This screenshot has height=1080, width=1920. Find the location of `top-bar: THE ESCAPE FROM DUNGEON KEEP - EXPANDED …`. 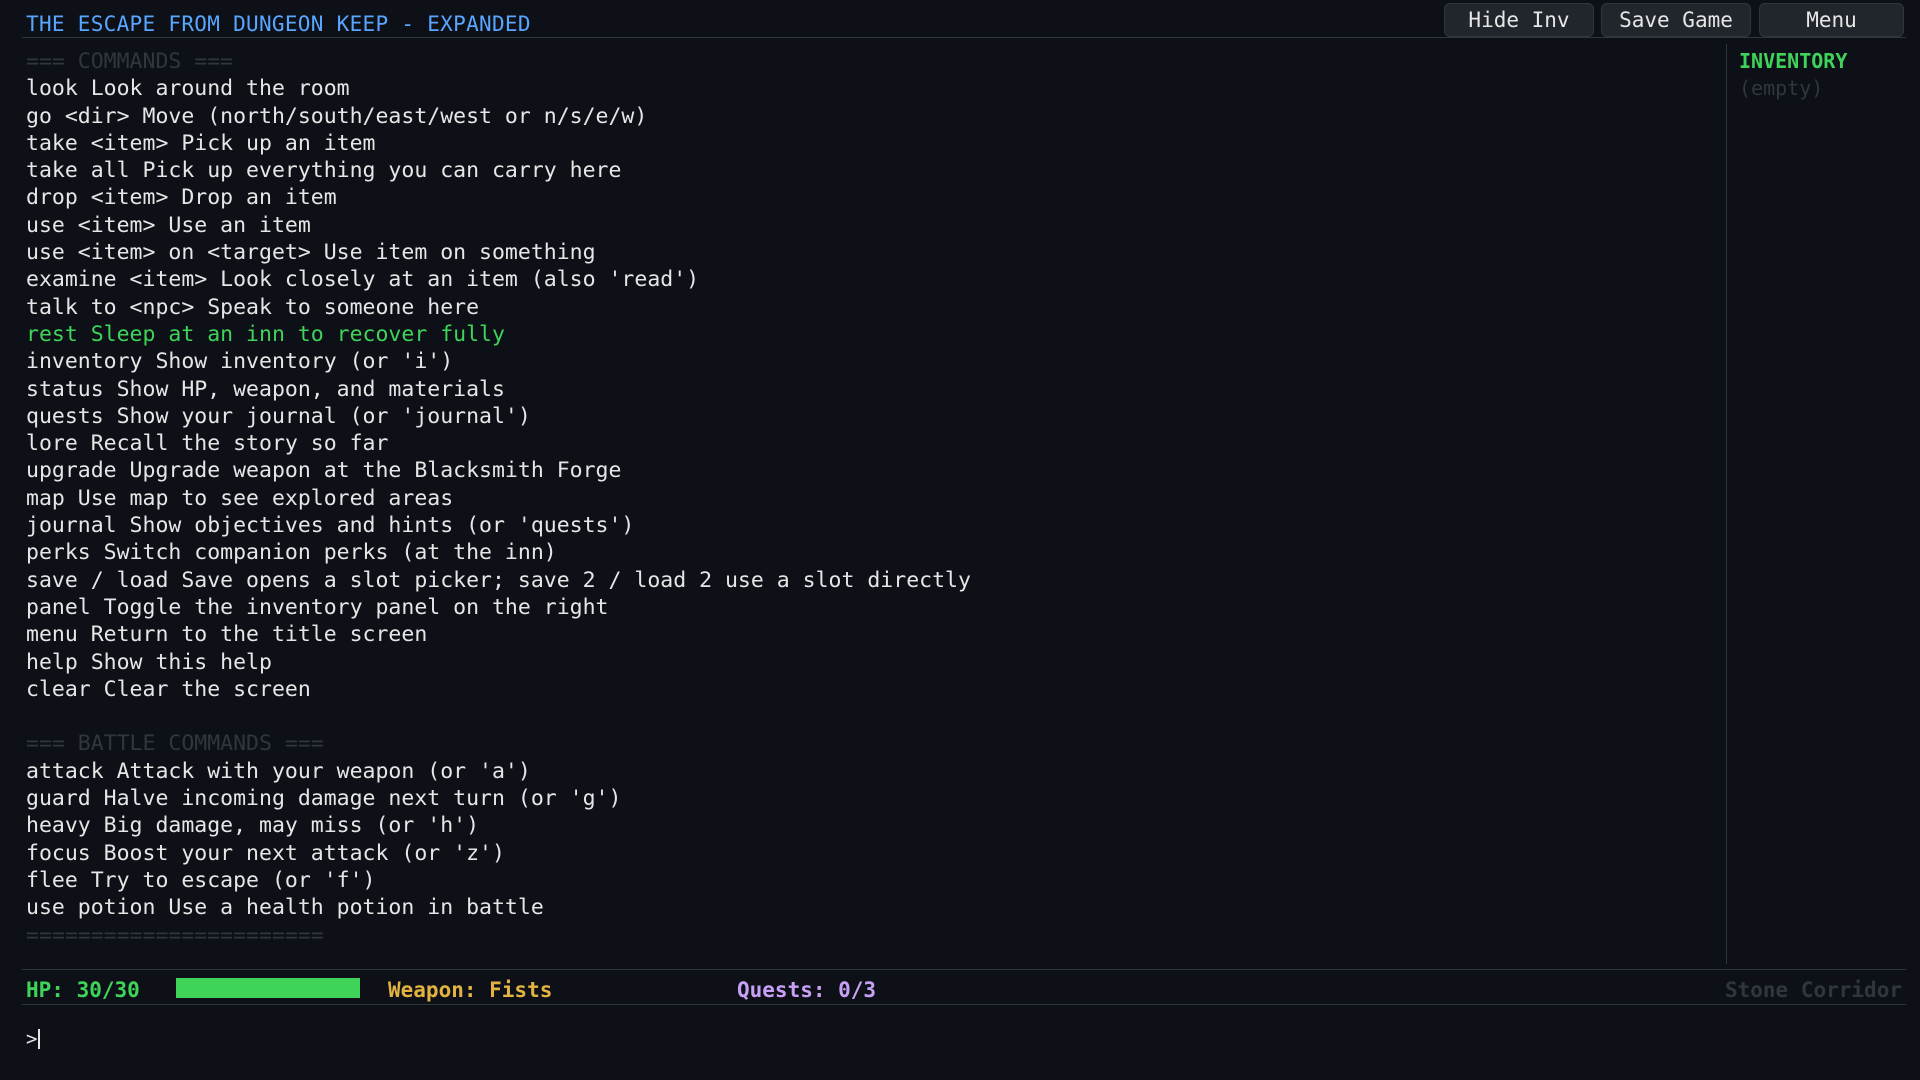

top-bar: THE ESCAPE FROM DUNGEON KEEP - EXPANDED … is located at coordinates (960, 19).